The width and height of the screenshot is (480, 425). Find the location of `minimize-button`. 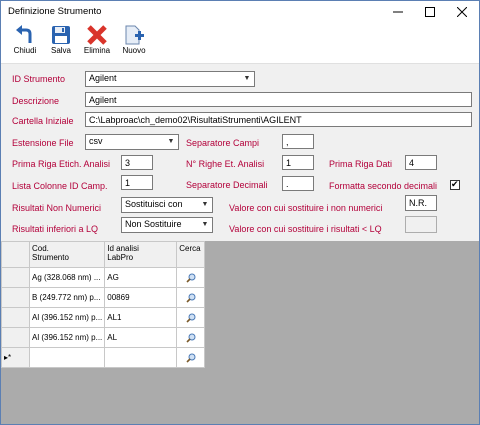

minimize-button is located at coordinates (398, 12).